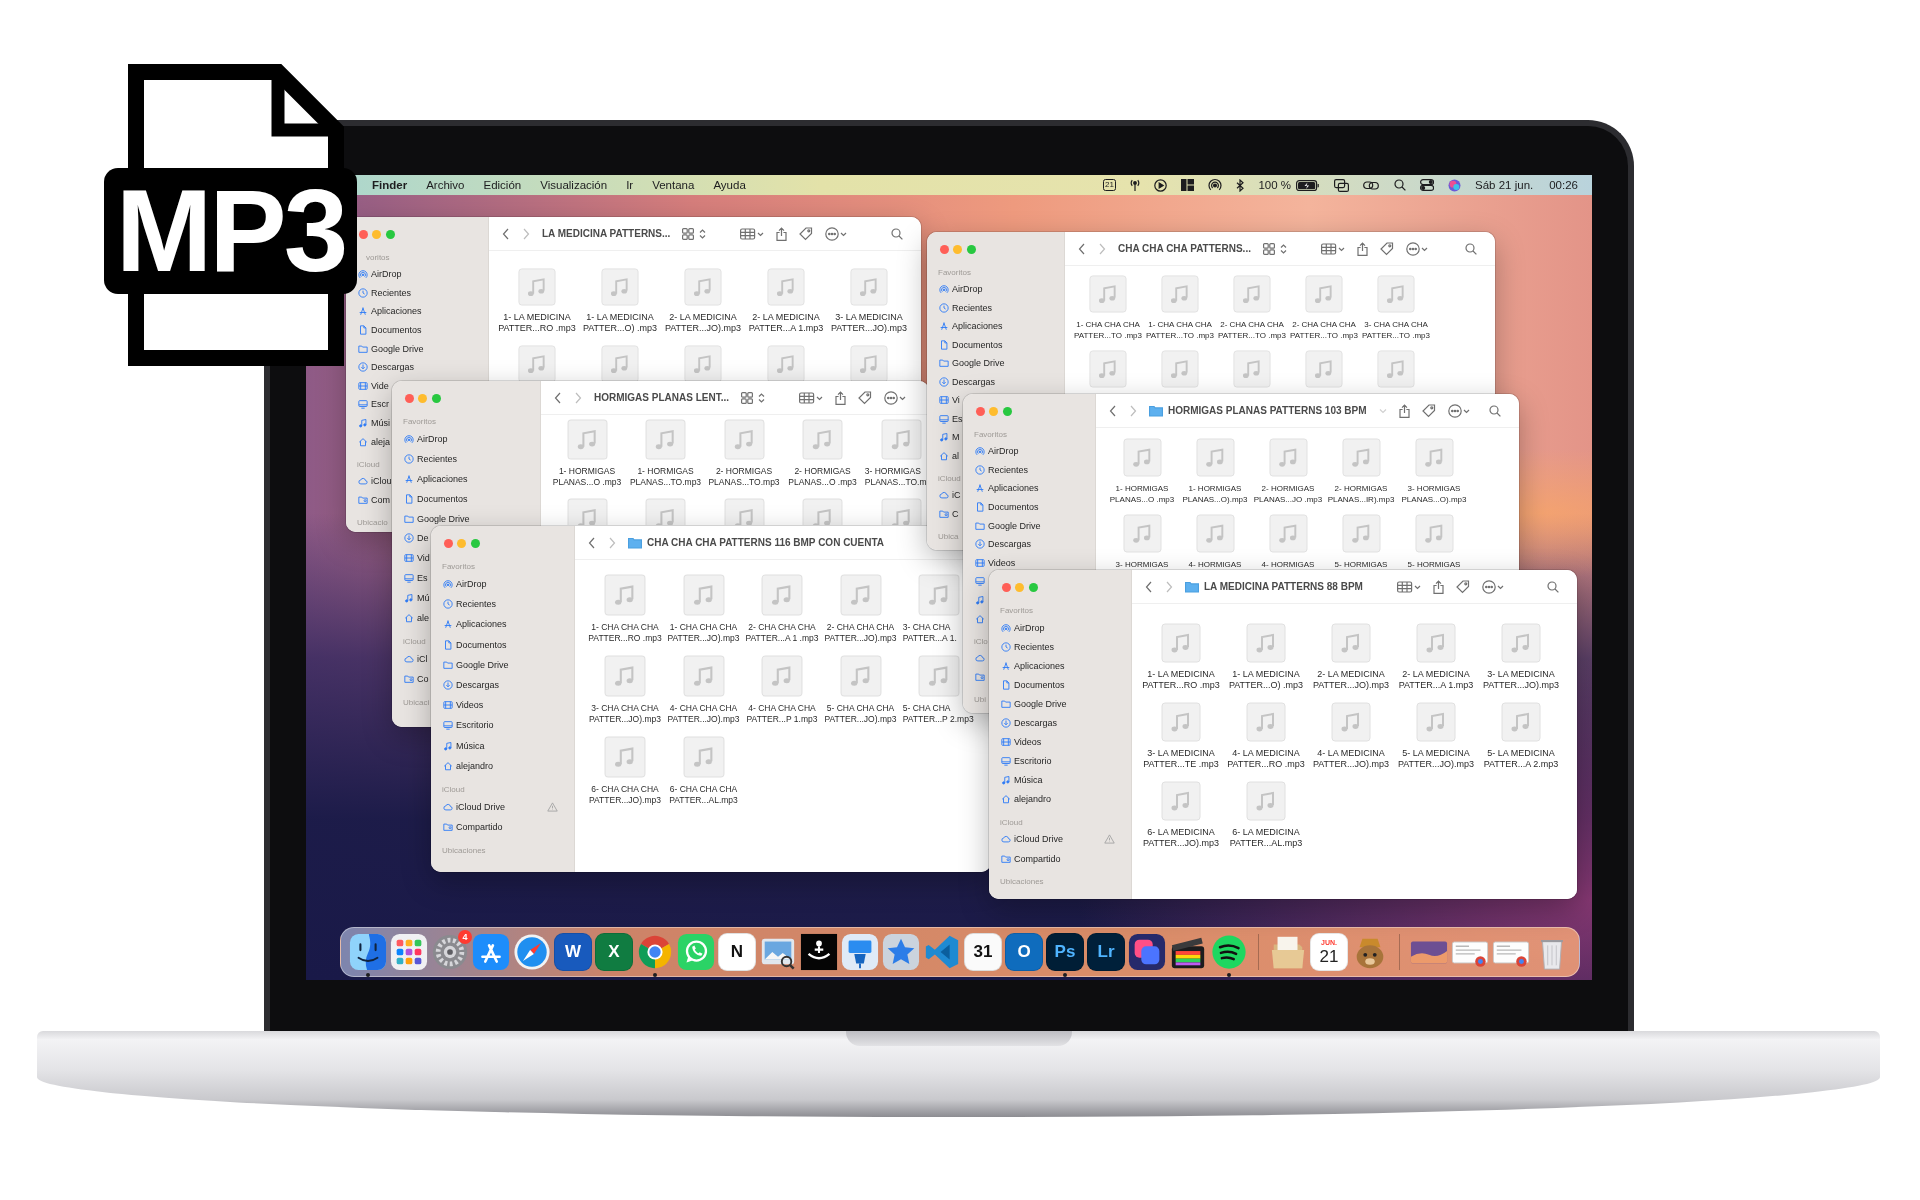 The image size is (1920, 1200). I want to click on sidebar-item: Es, so click(951, 418).